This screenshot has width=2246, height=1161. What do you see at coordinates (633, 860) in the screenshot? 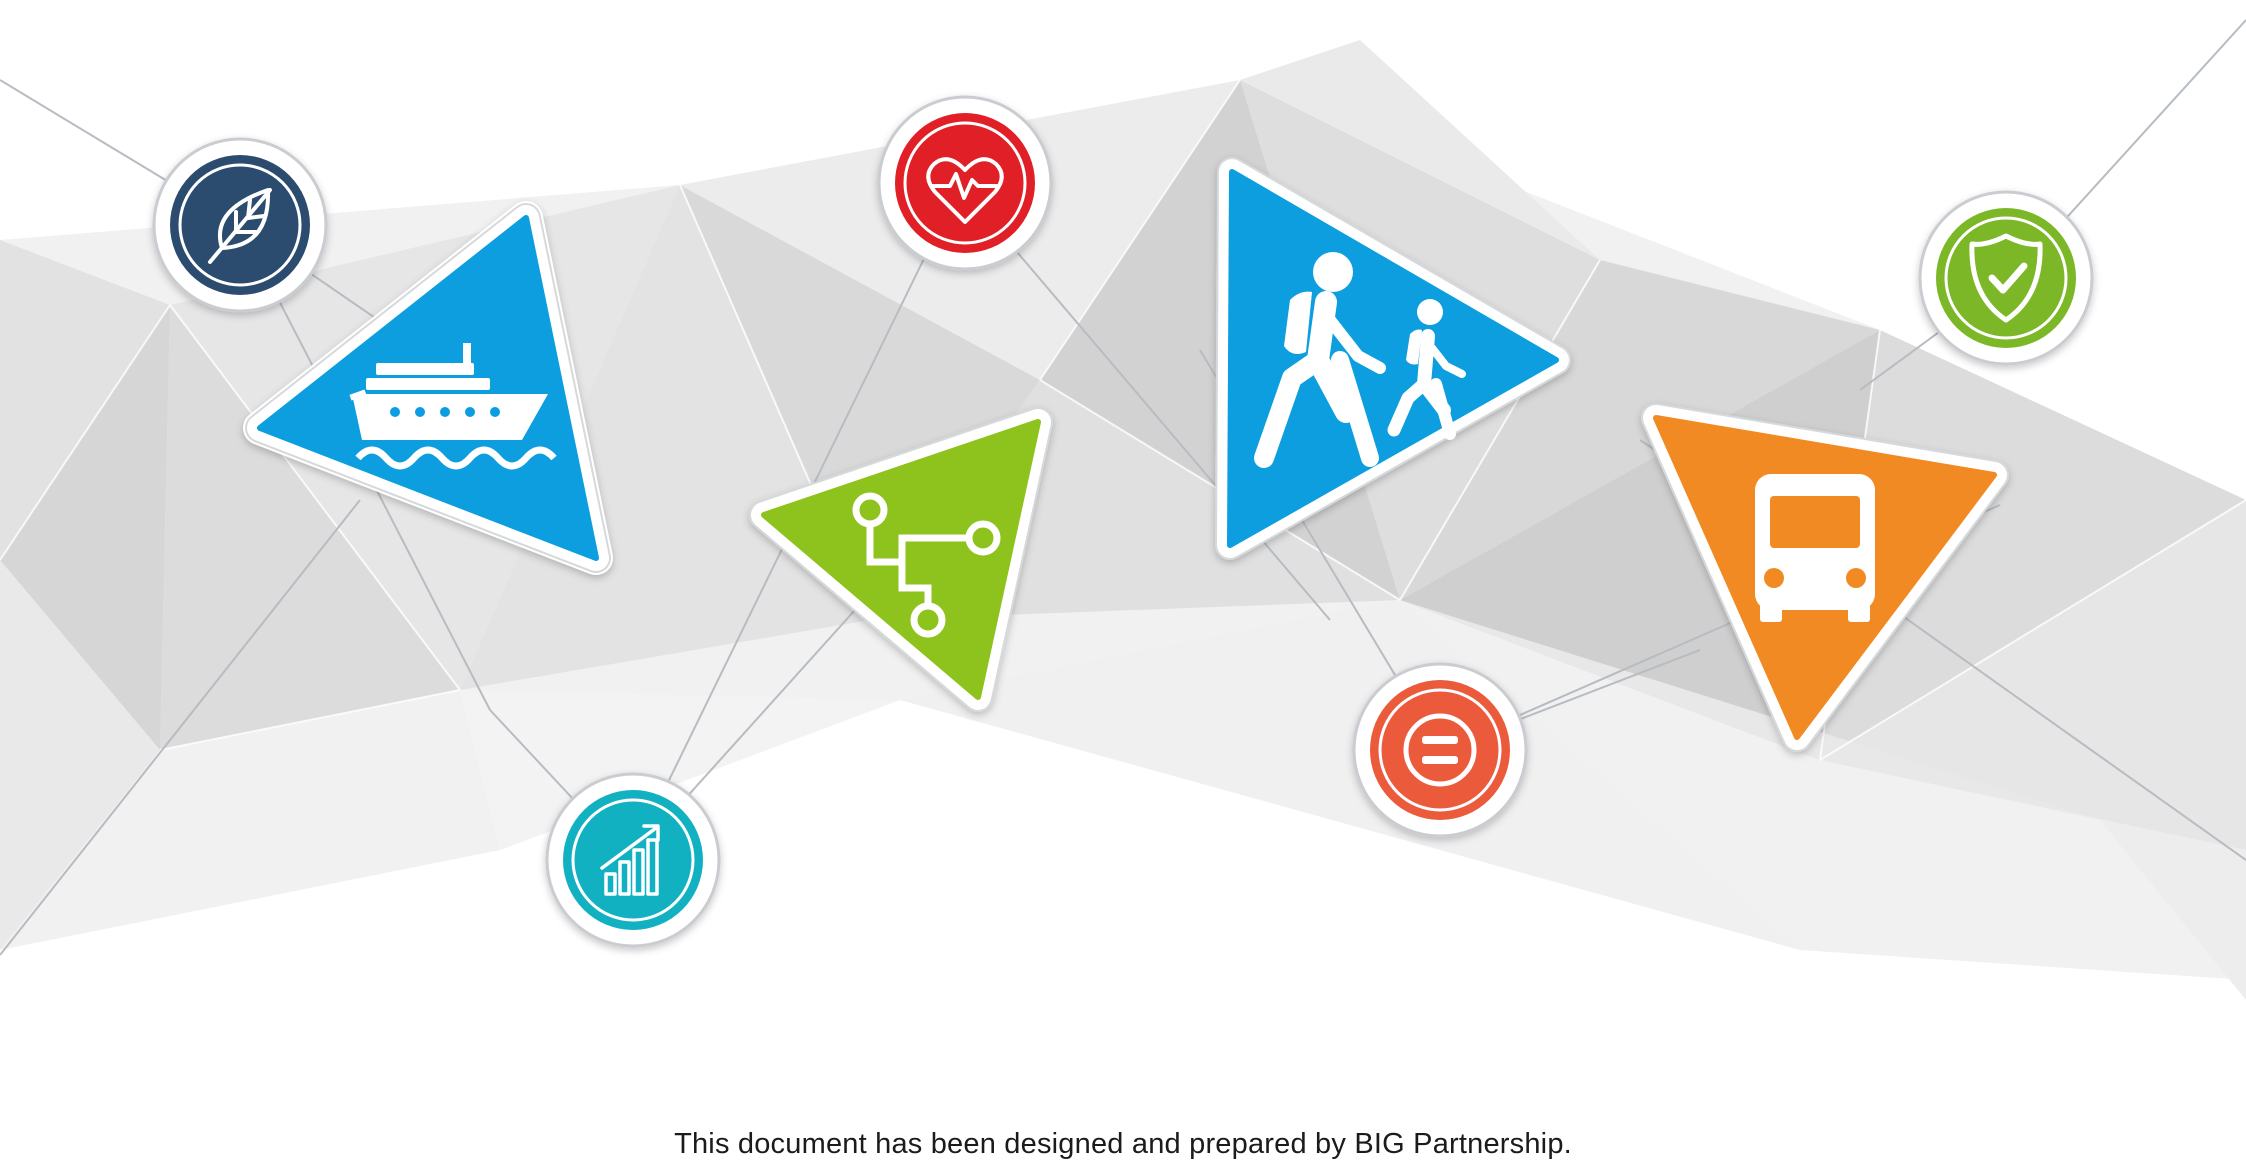
I see `growth-chart-badge` at bounding box center [633, 860].